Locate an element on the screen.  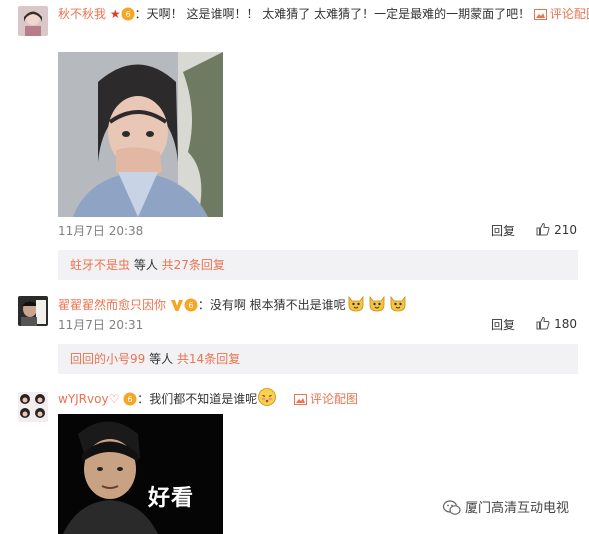
v-badge-icon is located at coordinates (177, 305).